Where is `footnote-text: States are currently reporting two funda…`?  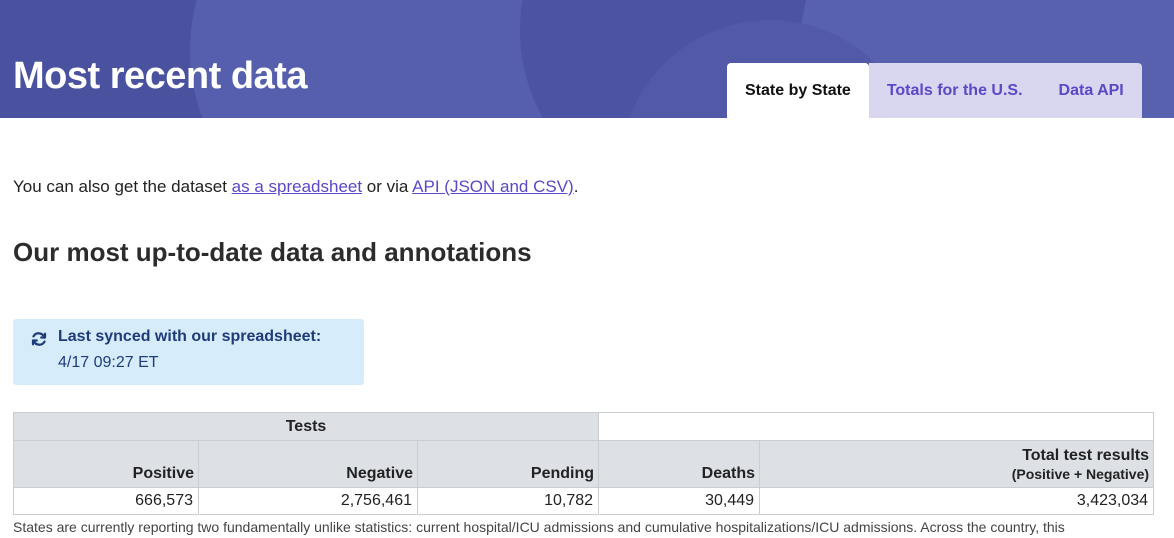
footnote-text: States are currently reporting two funda… is located at coordinates (539, 527).